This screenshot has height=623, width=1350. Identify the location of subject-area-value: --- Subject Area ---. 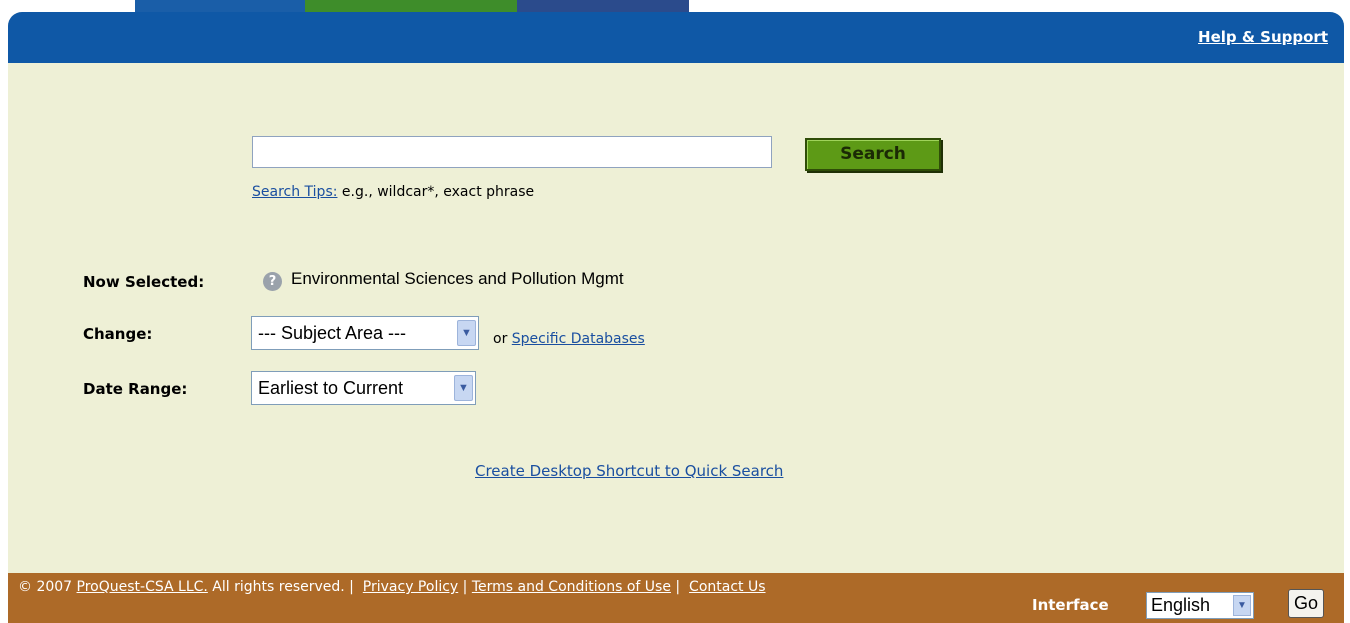
(332, 333).